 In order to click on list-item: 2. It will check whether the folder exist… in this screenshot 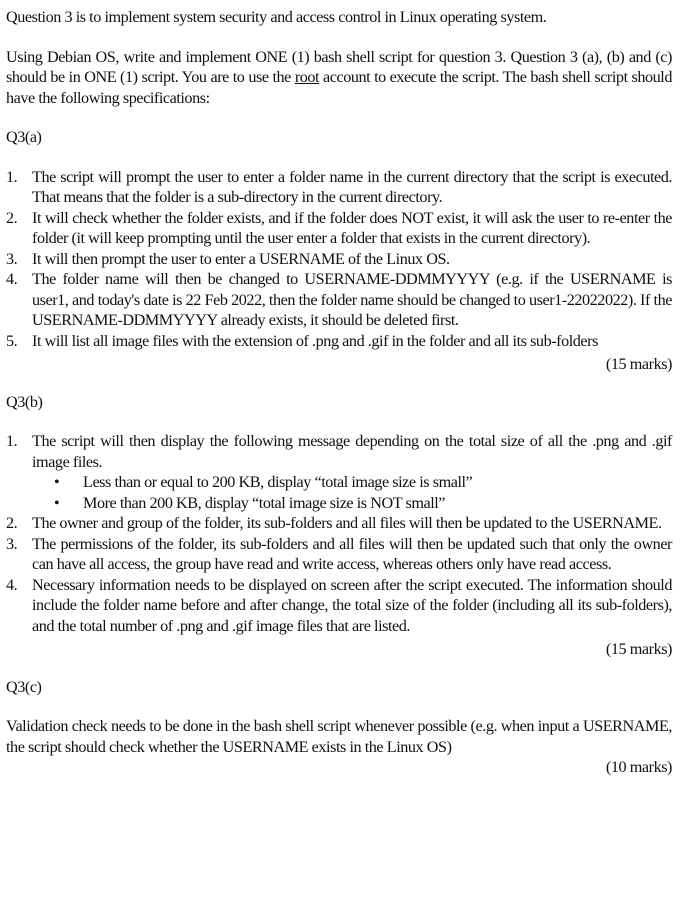, I will do `click(339, 228)`.